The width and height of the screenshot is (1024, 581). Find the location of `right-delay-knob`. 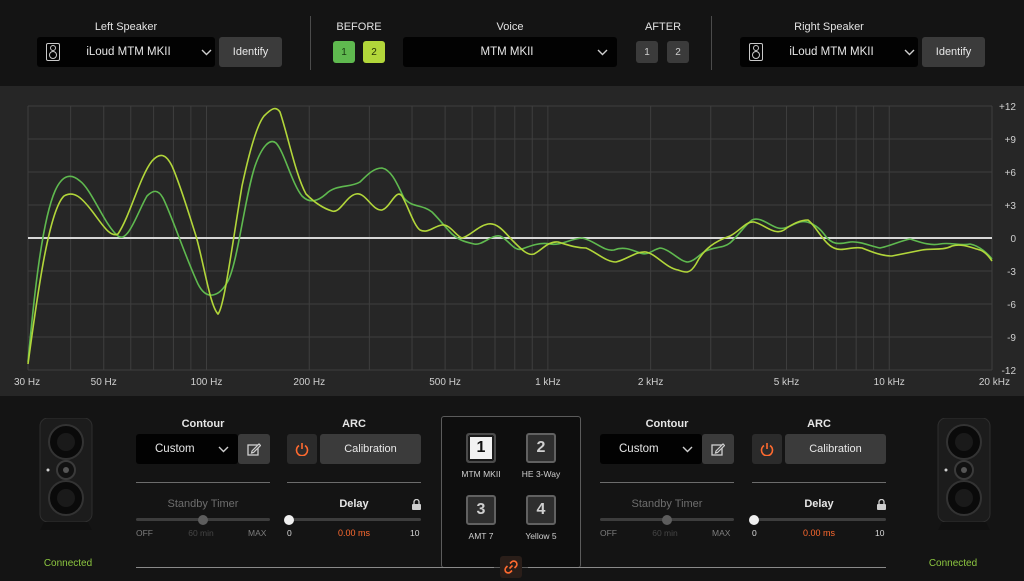

right-delay-knob is located at coordinates (754, 520).